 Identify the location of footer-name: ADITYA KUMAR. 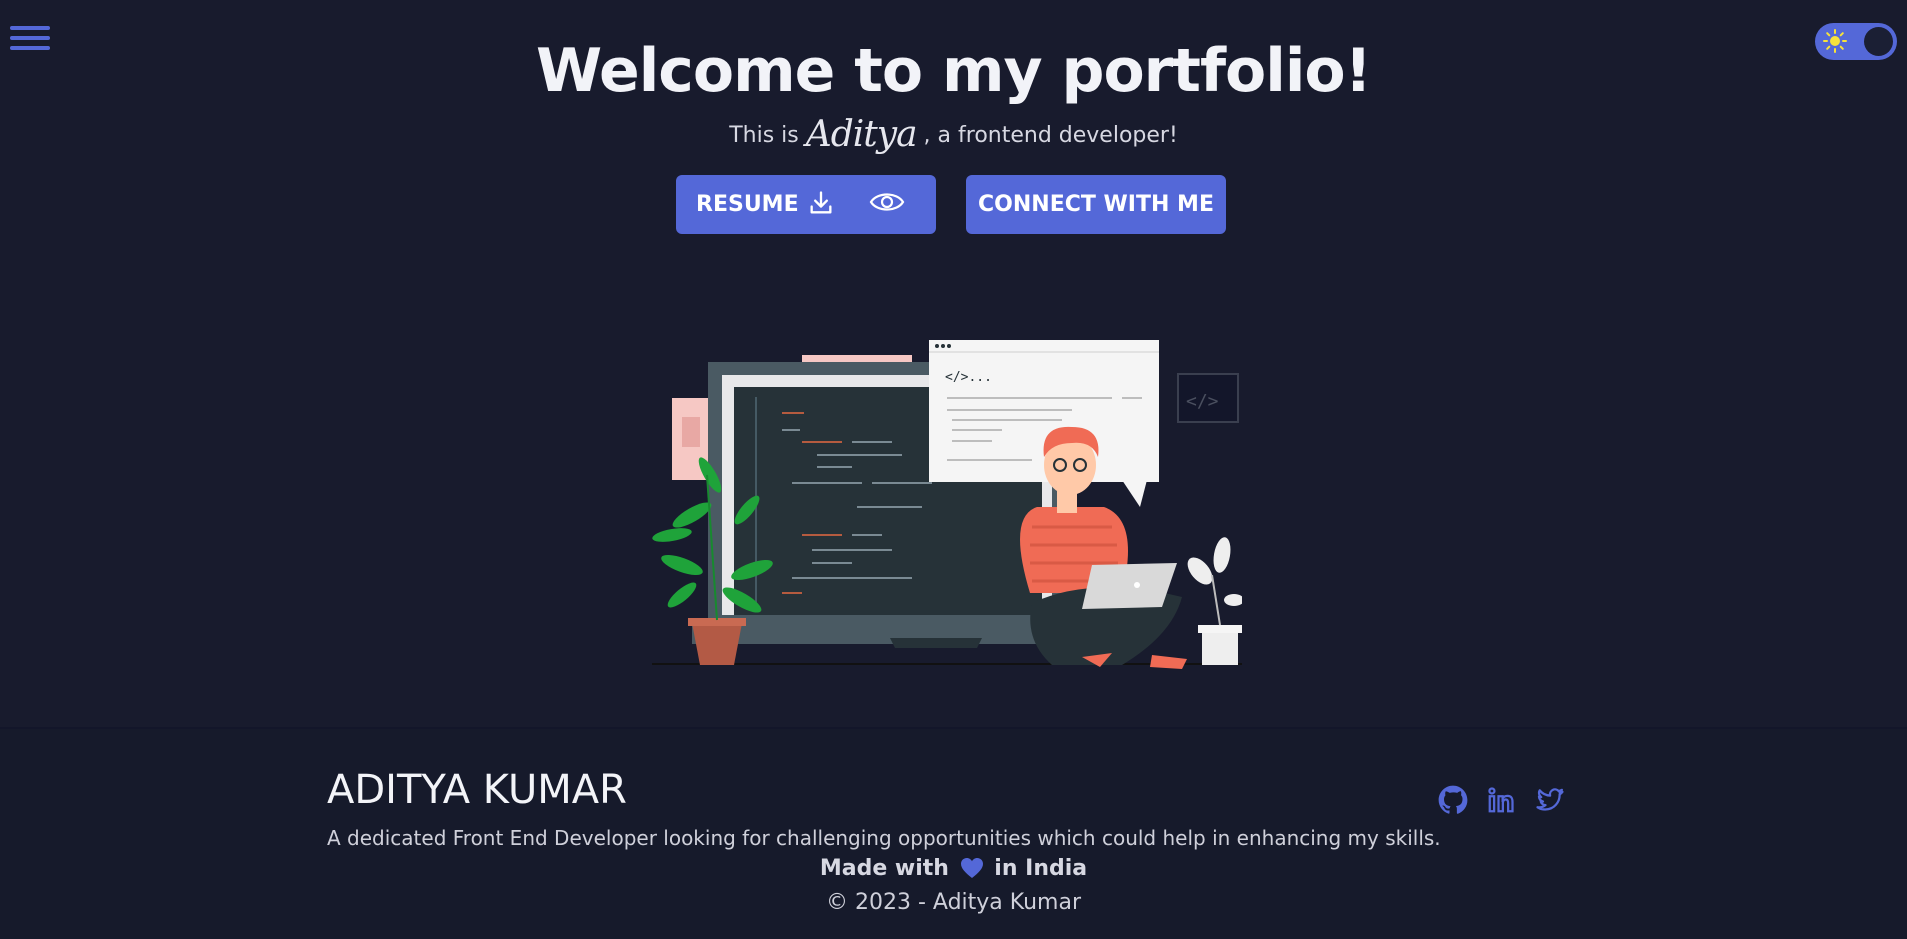
(477, 790).